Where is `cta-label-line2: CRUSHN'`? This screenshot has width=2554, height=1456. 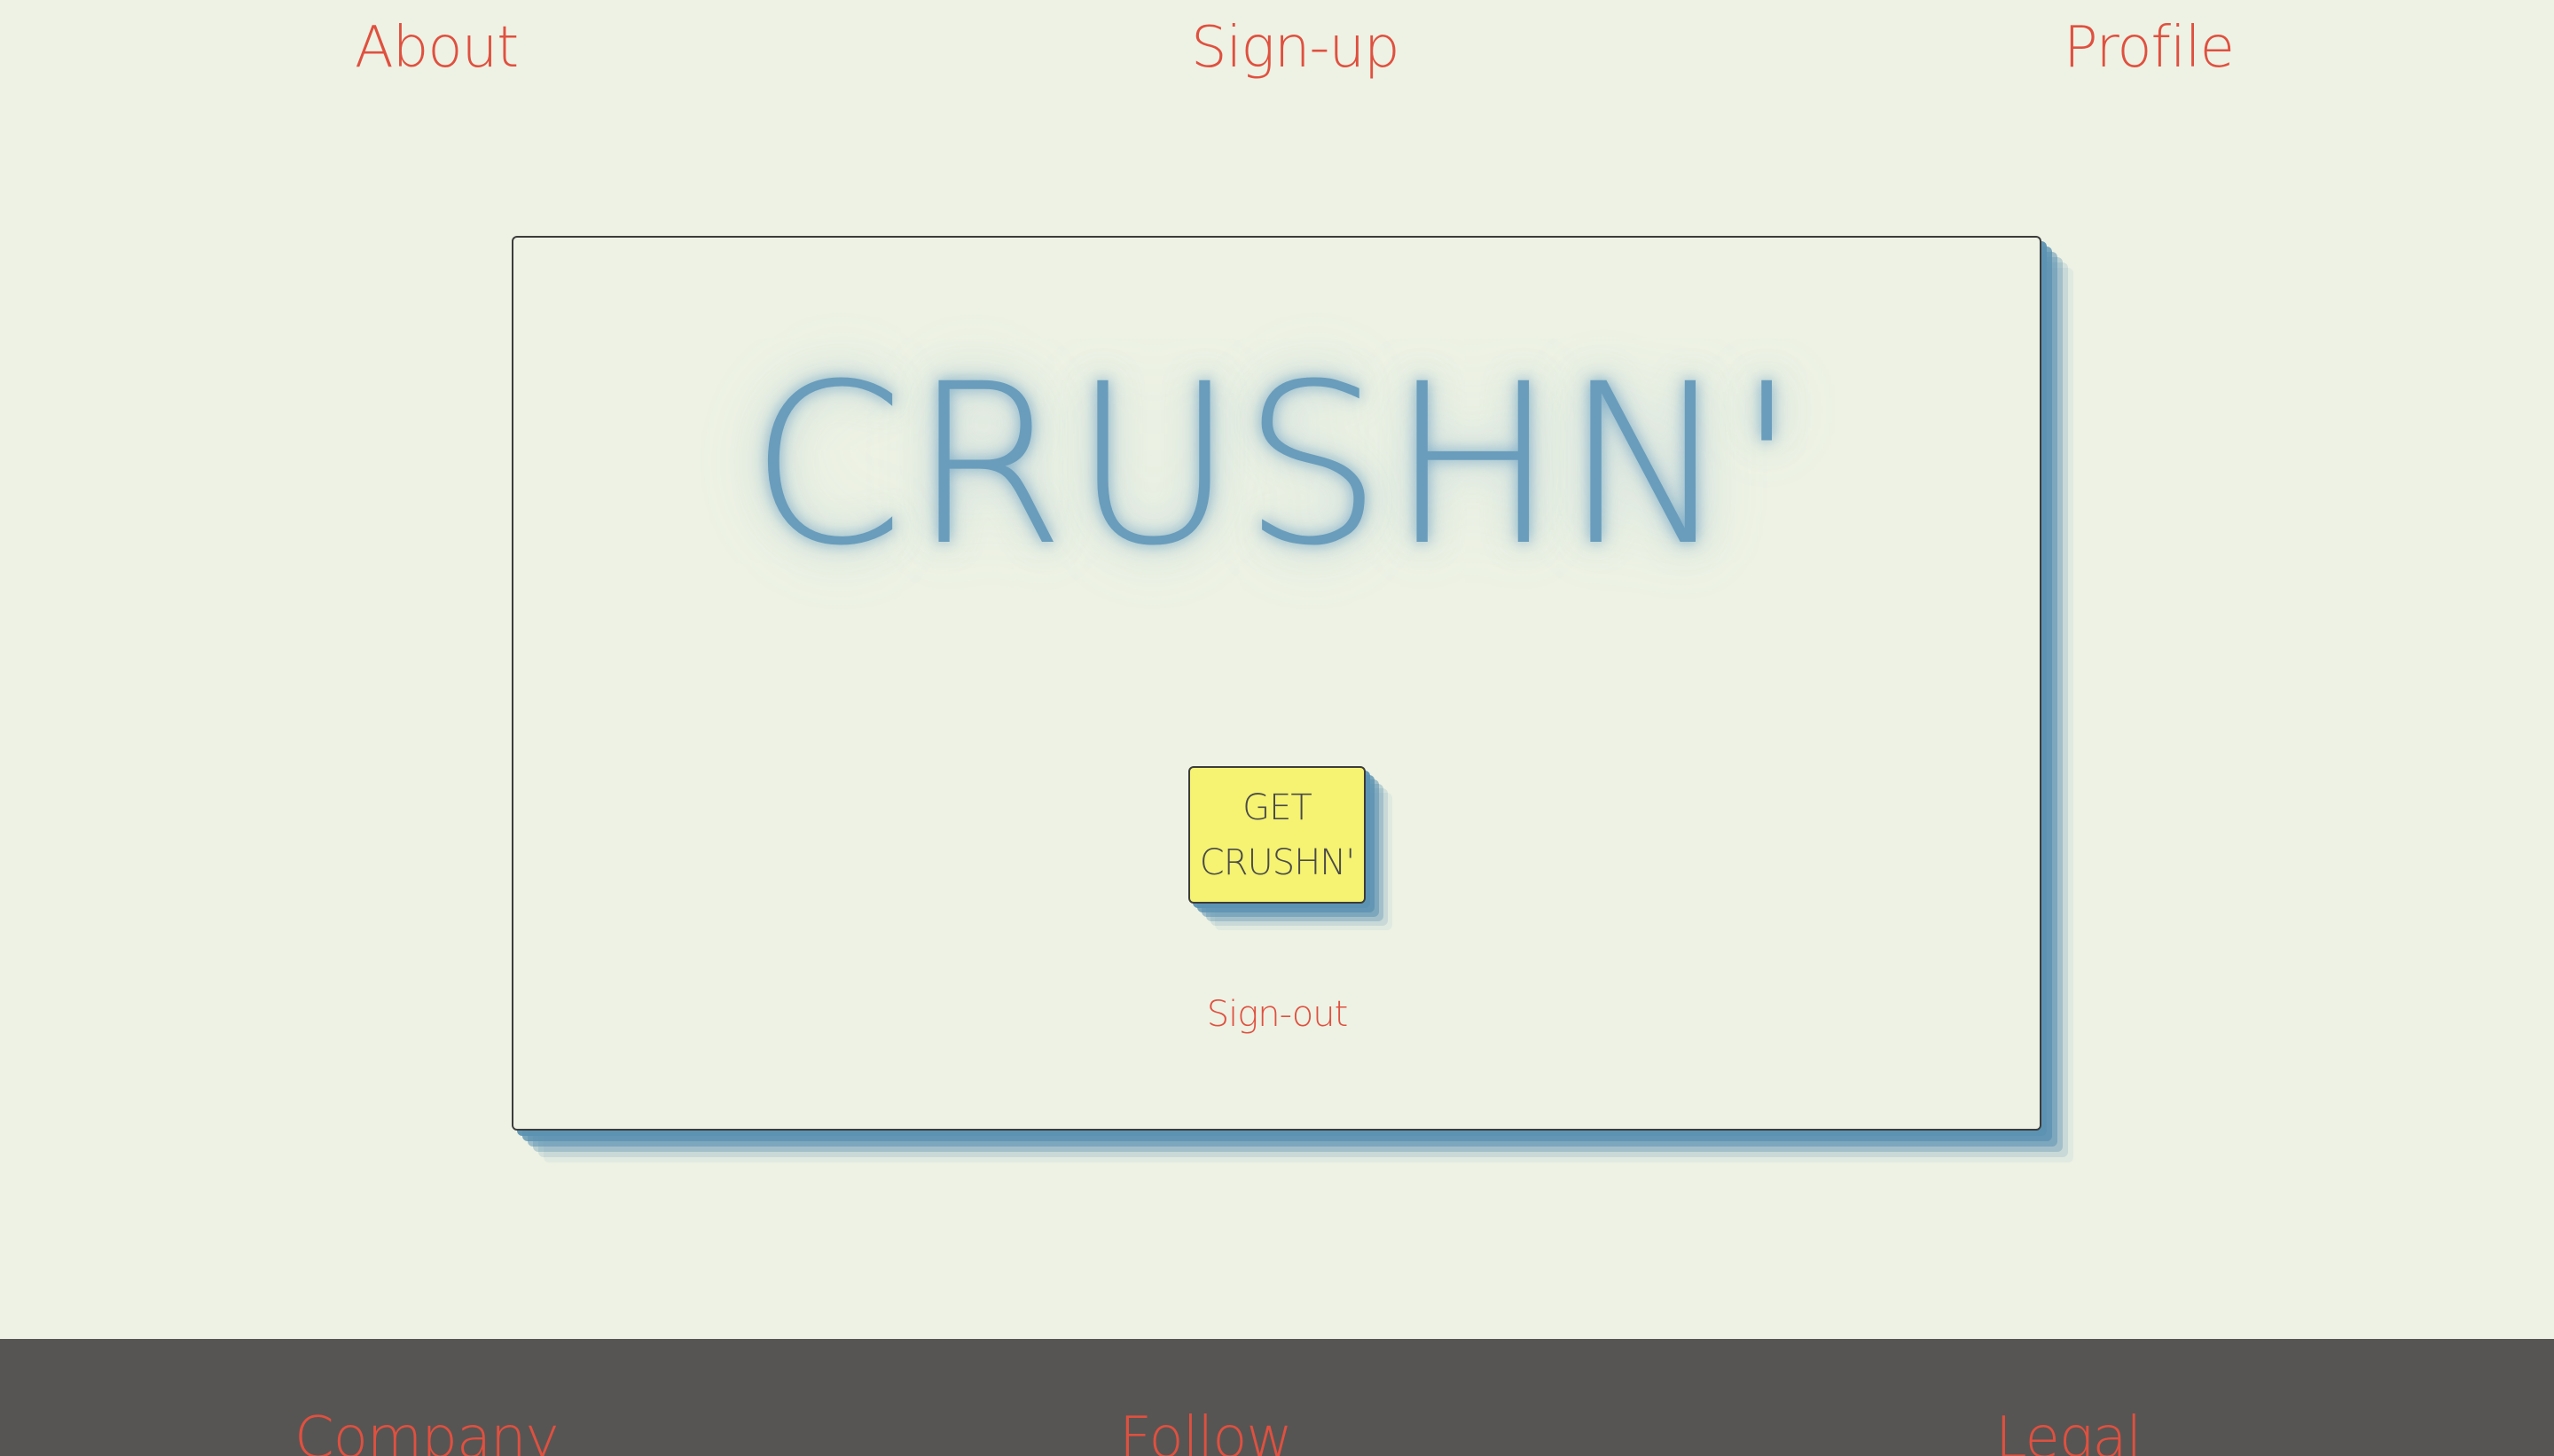
cta-label-line2: CRUSHN' is located at coordinates (1277, 862).